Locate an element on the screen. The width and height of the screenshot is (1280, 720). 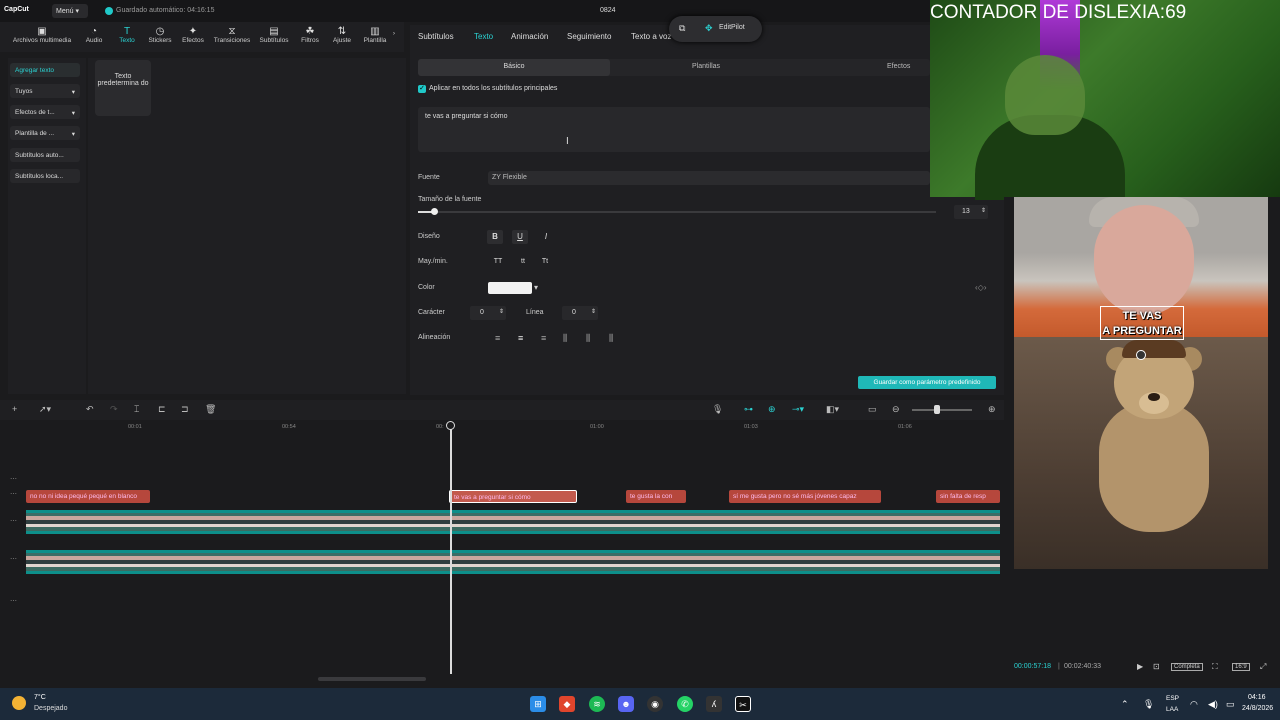
whatsapp-icon: ✆ is located at coordinates (685, 704).